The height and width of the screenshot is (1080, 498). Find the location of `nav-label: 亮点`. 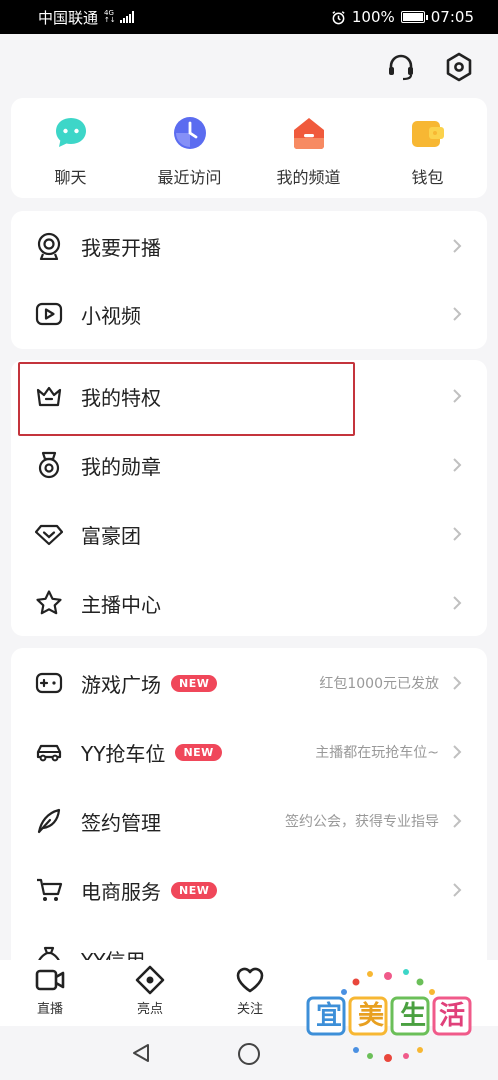

nav-label: 亮点 is located at coordinates (149, 1009).